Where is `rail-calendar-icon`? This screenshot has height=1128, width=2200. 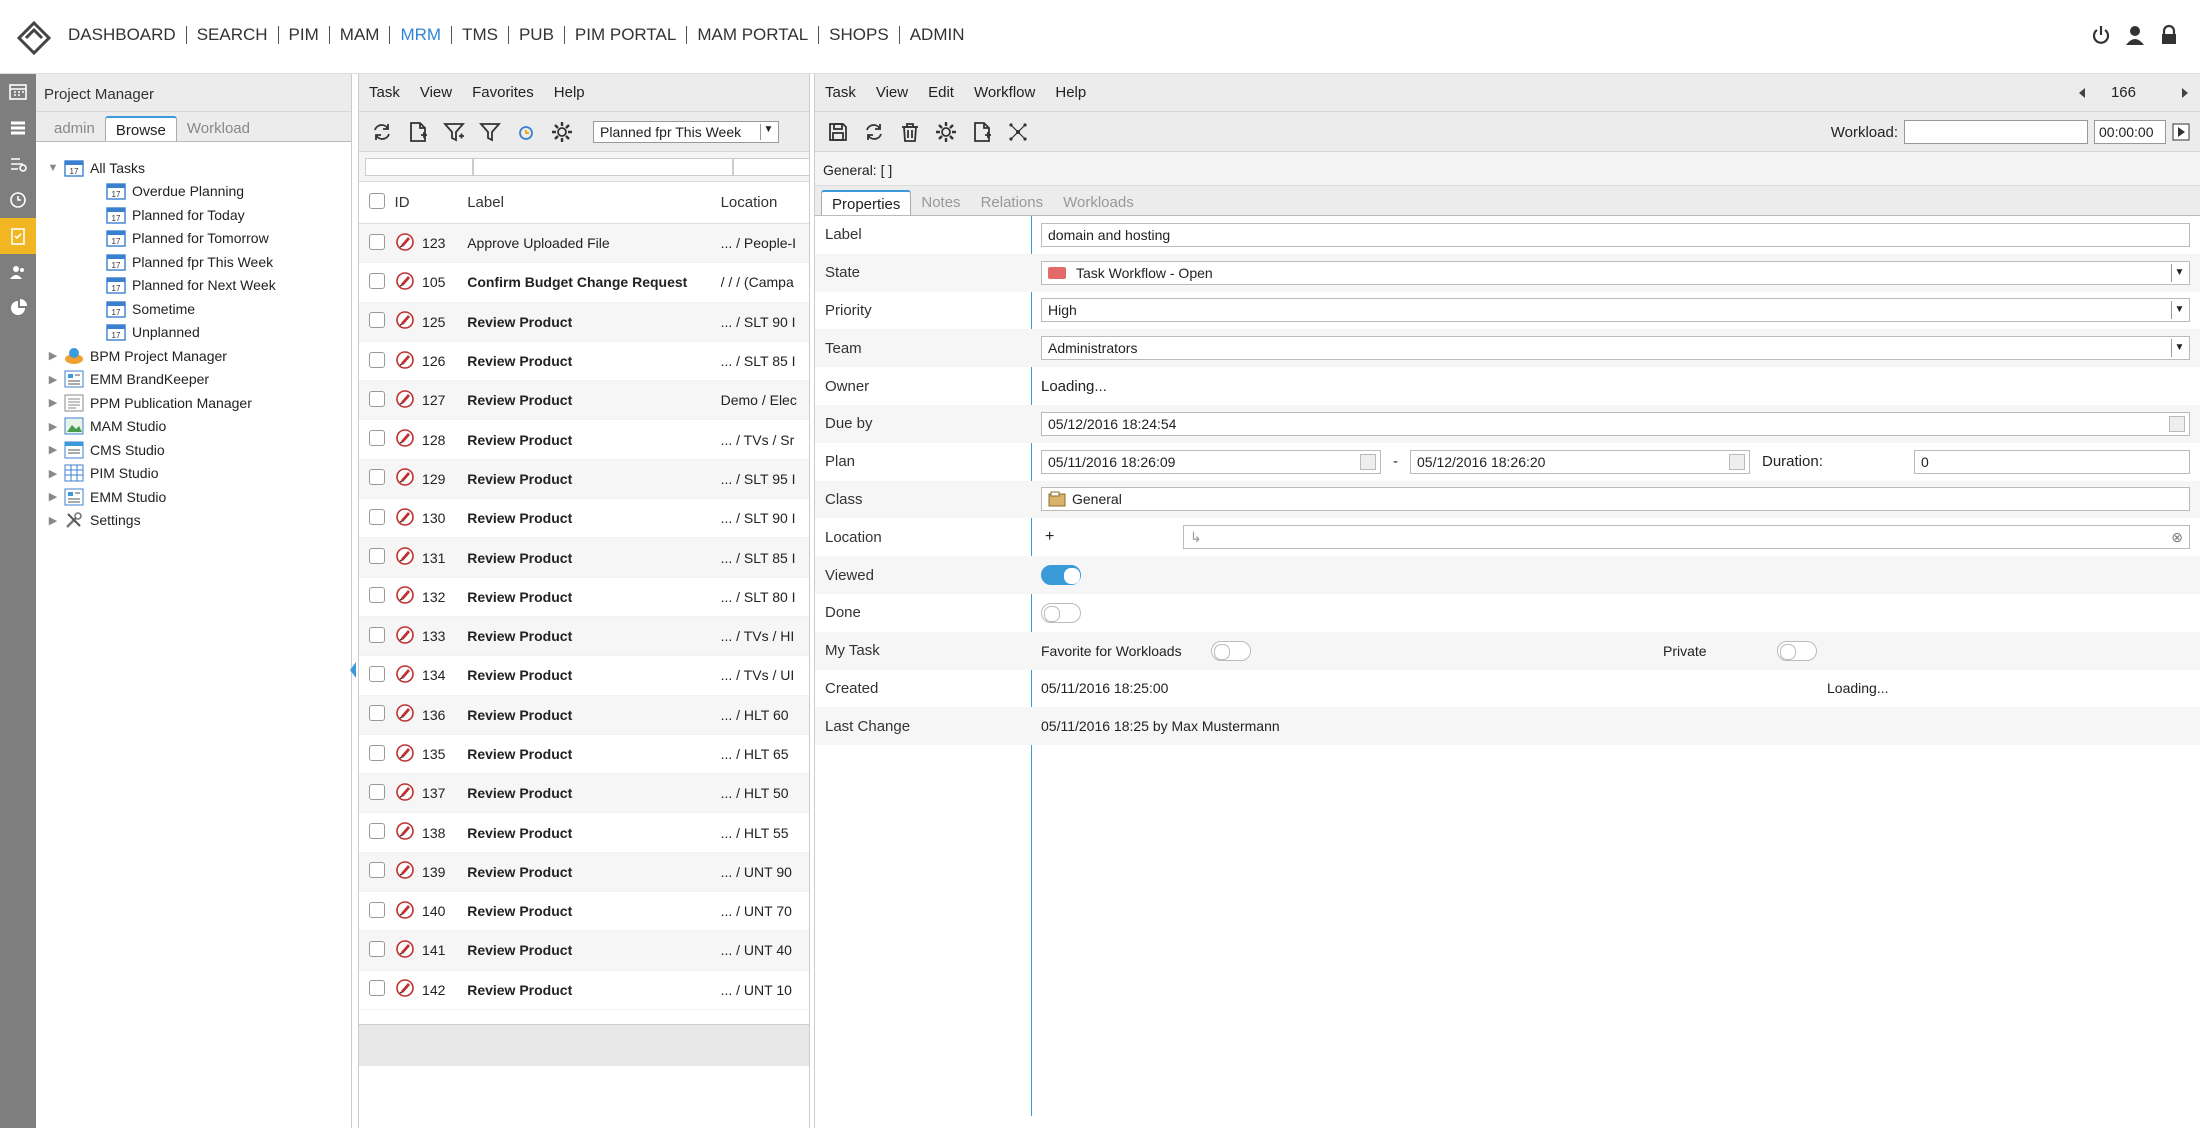
rail-calendar-icon is located at coordinates (18, 92).